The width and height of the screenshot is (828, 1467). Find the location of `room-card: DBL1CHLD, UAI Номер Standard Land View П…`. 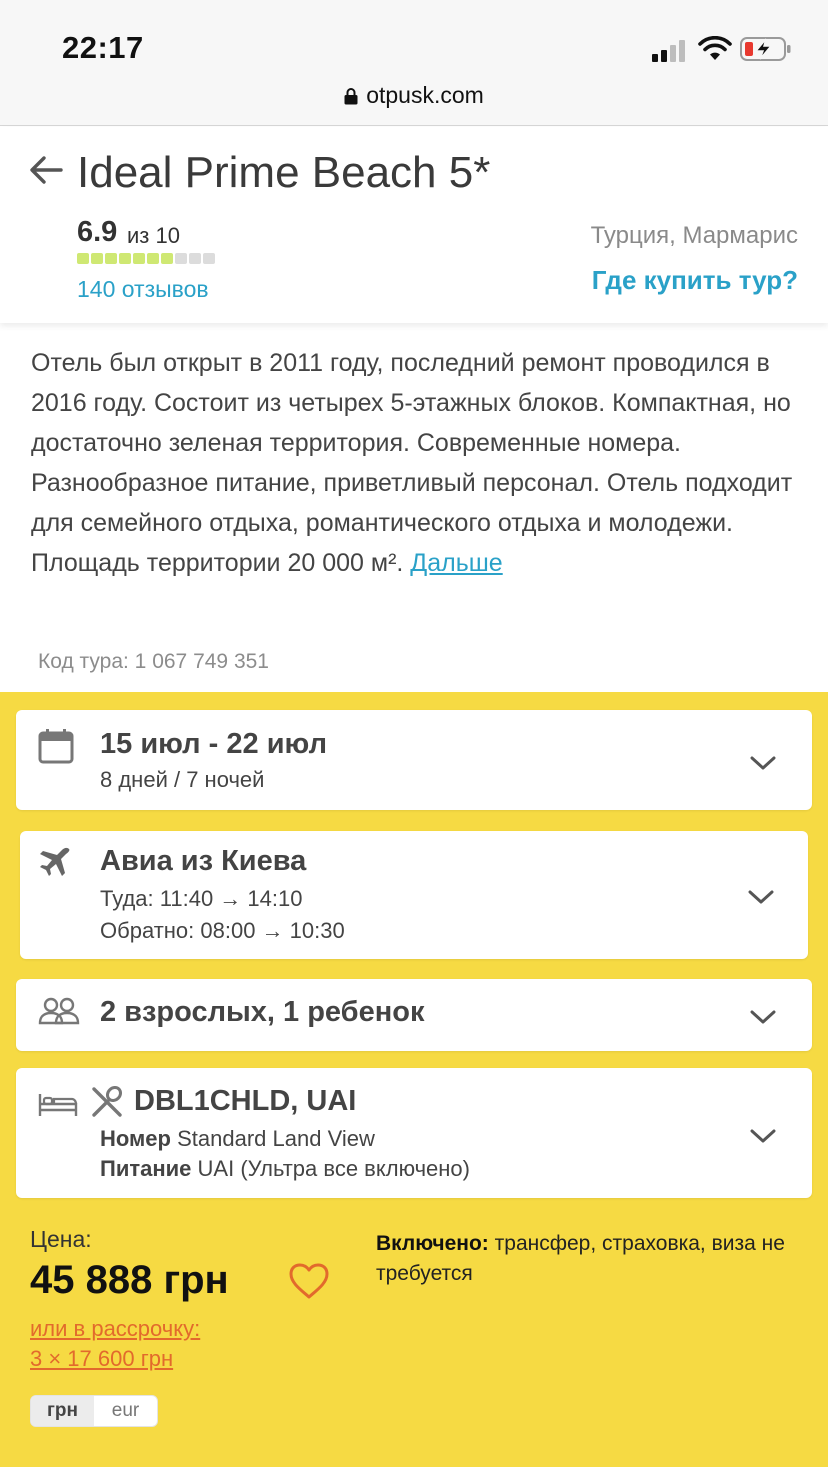

room-card: DBL1CHLD, UAI Номер Standard Land View П… is located at coordinates (414, 1133).